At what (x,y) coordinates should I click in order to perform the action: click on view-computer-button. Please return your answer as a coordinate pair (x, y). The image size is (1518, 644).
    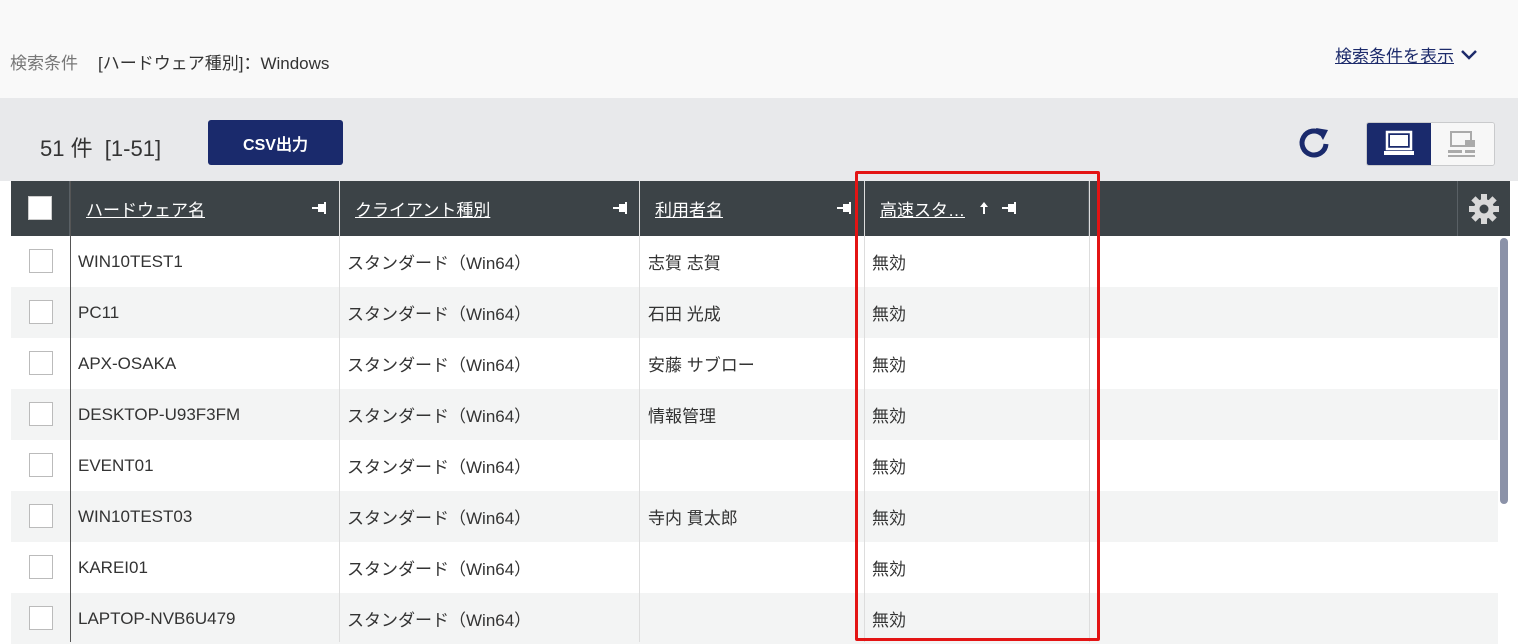
    Looking at the image, I should click on (1399, 144).